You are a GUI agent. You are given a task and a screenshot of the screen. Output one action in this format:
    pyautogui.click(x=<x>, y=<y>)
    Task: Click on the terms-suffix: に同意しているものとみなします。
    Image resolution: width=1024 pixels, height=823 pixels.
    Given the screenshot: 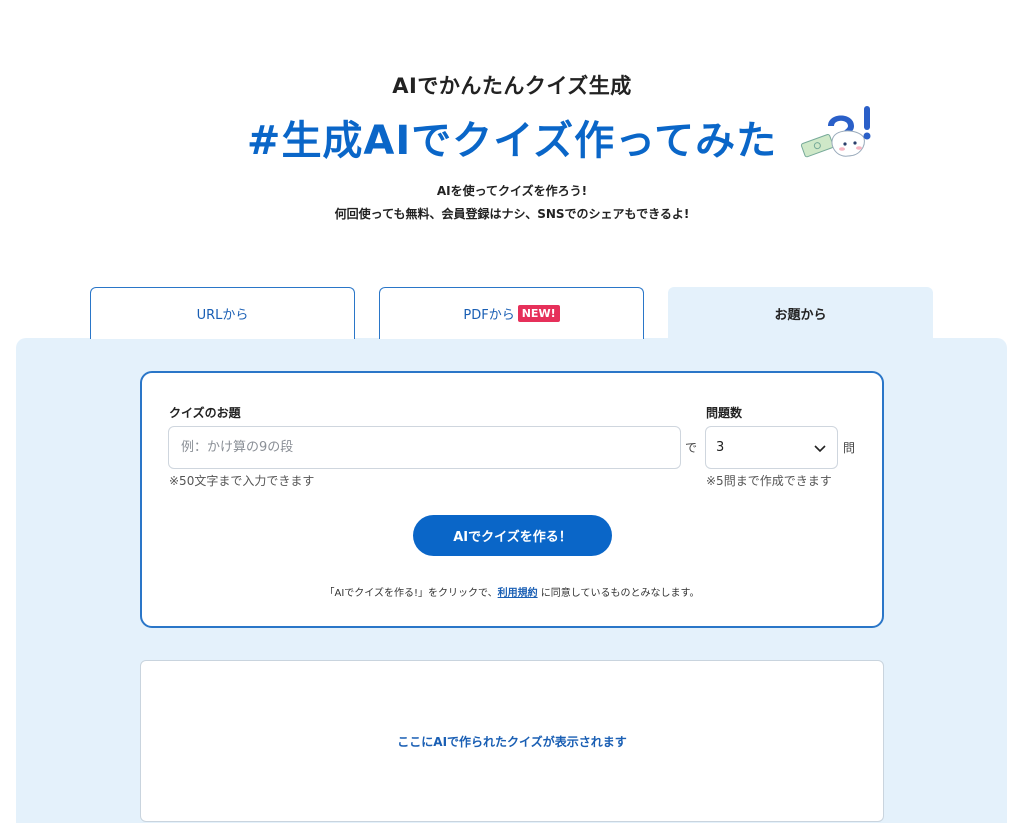 What is the action you would take?
    pyautogui.click(x=618, y=593)
    